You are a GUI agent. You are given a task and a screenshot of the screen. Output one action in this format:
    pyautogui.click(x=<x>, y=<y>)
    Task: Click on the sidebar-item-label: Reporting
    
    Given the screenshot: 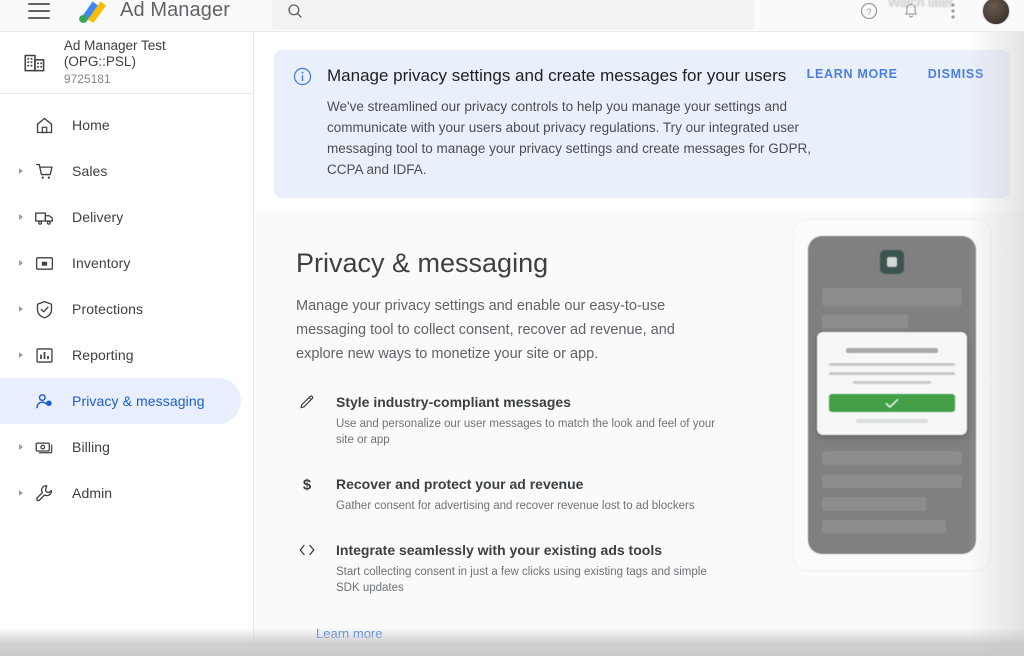 What is the action you would take?
    pyautogui.click(x=103, y=355)
    